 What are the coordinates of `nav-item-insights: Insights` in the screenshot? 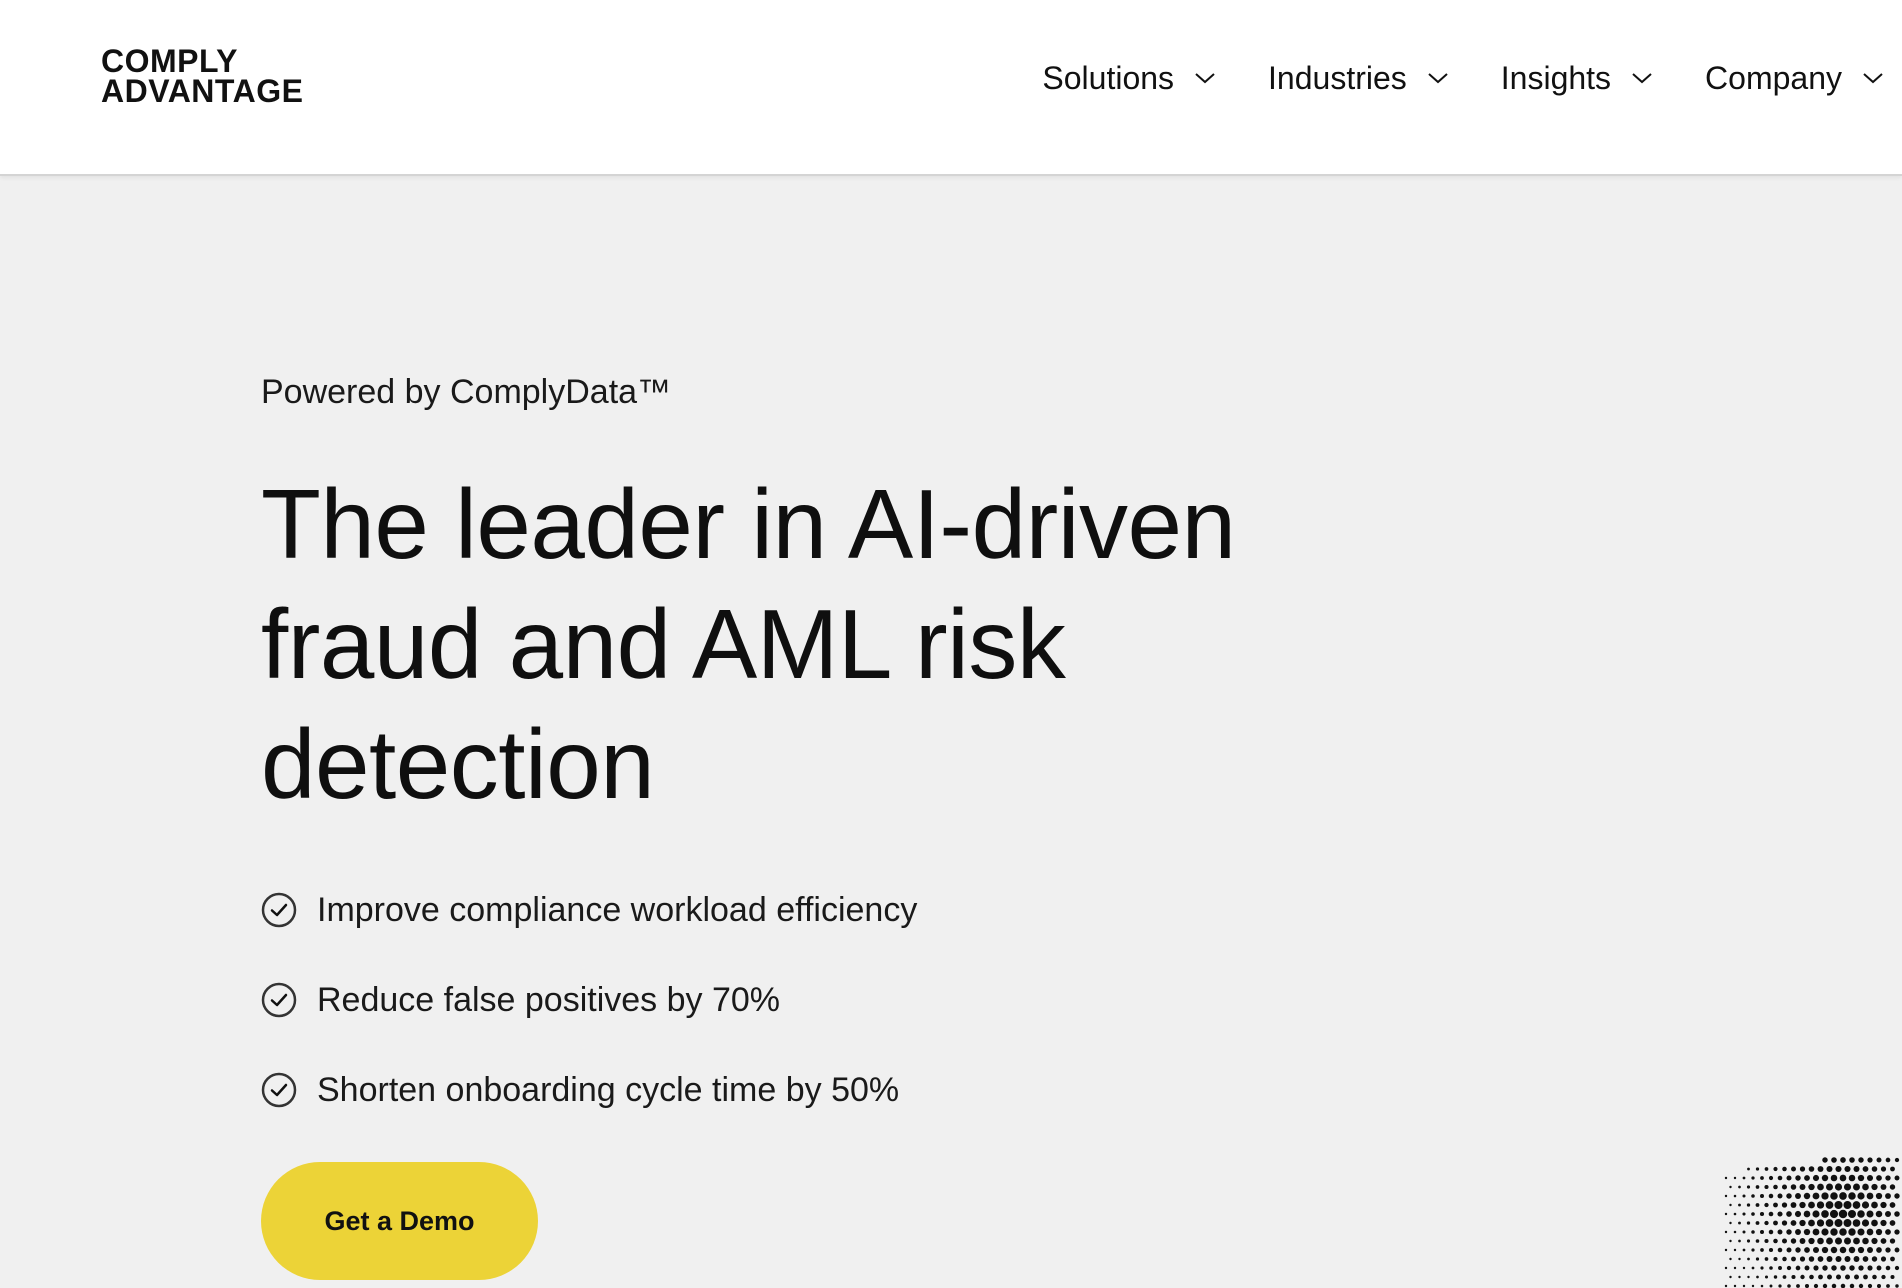 It's located at (1577, 78).